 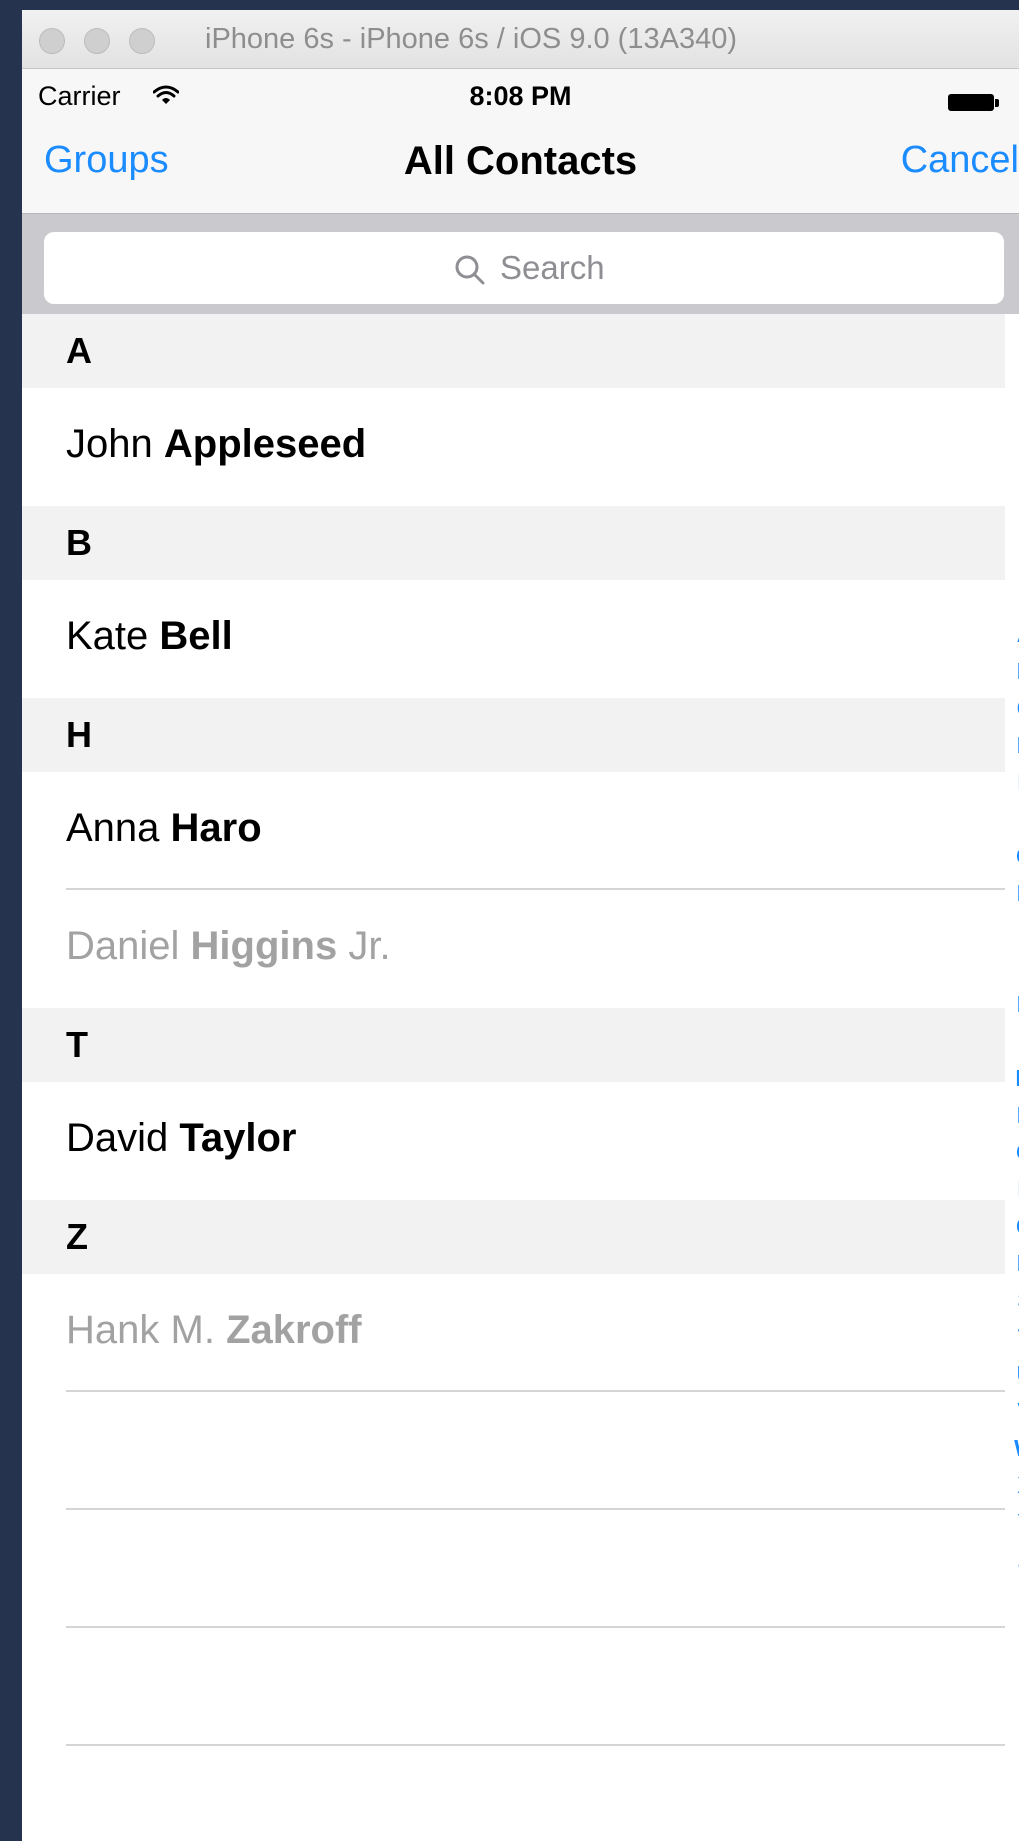 I want to click on index-letter-u: U, so click(x=1012, y=1374).